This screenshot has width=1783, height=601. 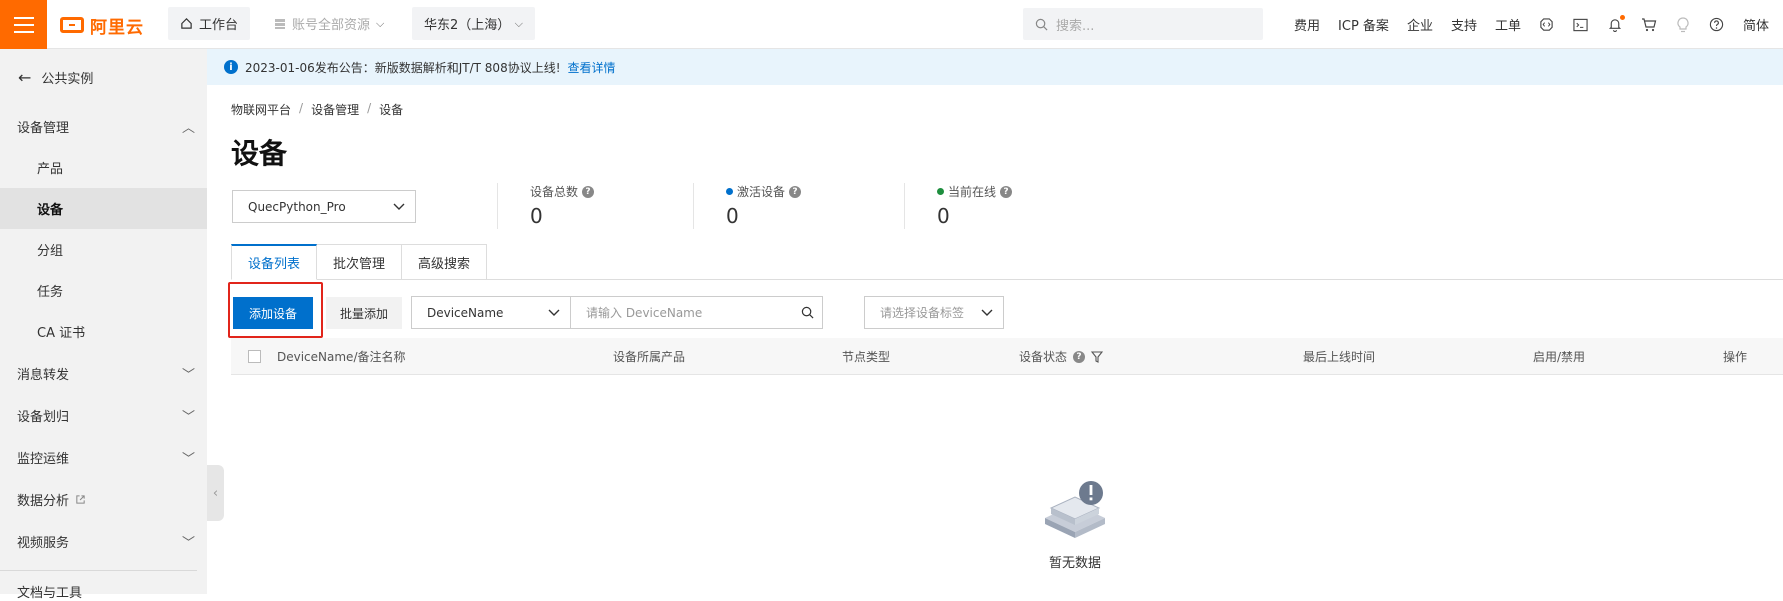 I want to click on sidebar-item-groups: 分组, so click(x=103, y=249).